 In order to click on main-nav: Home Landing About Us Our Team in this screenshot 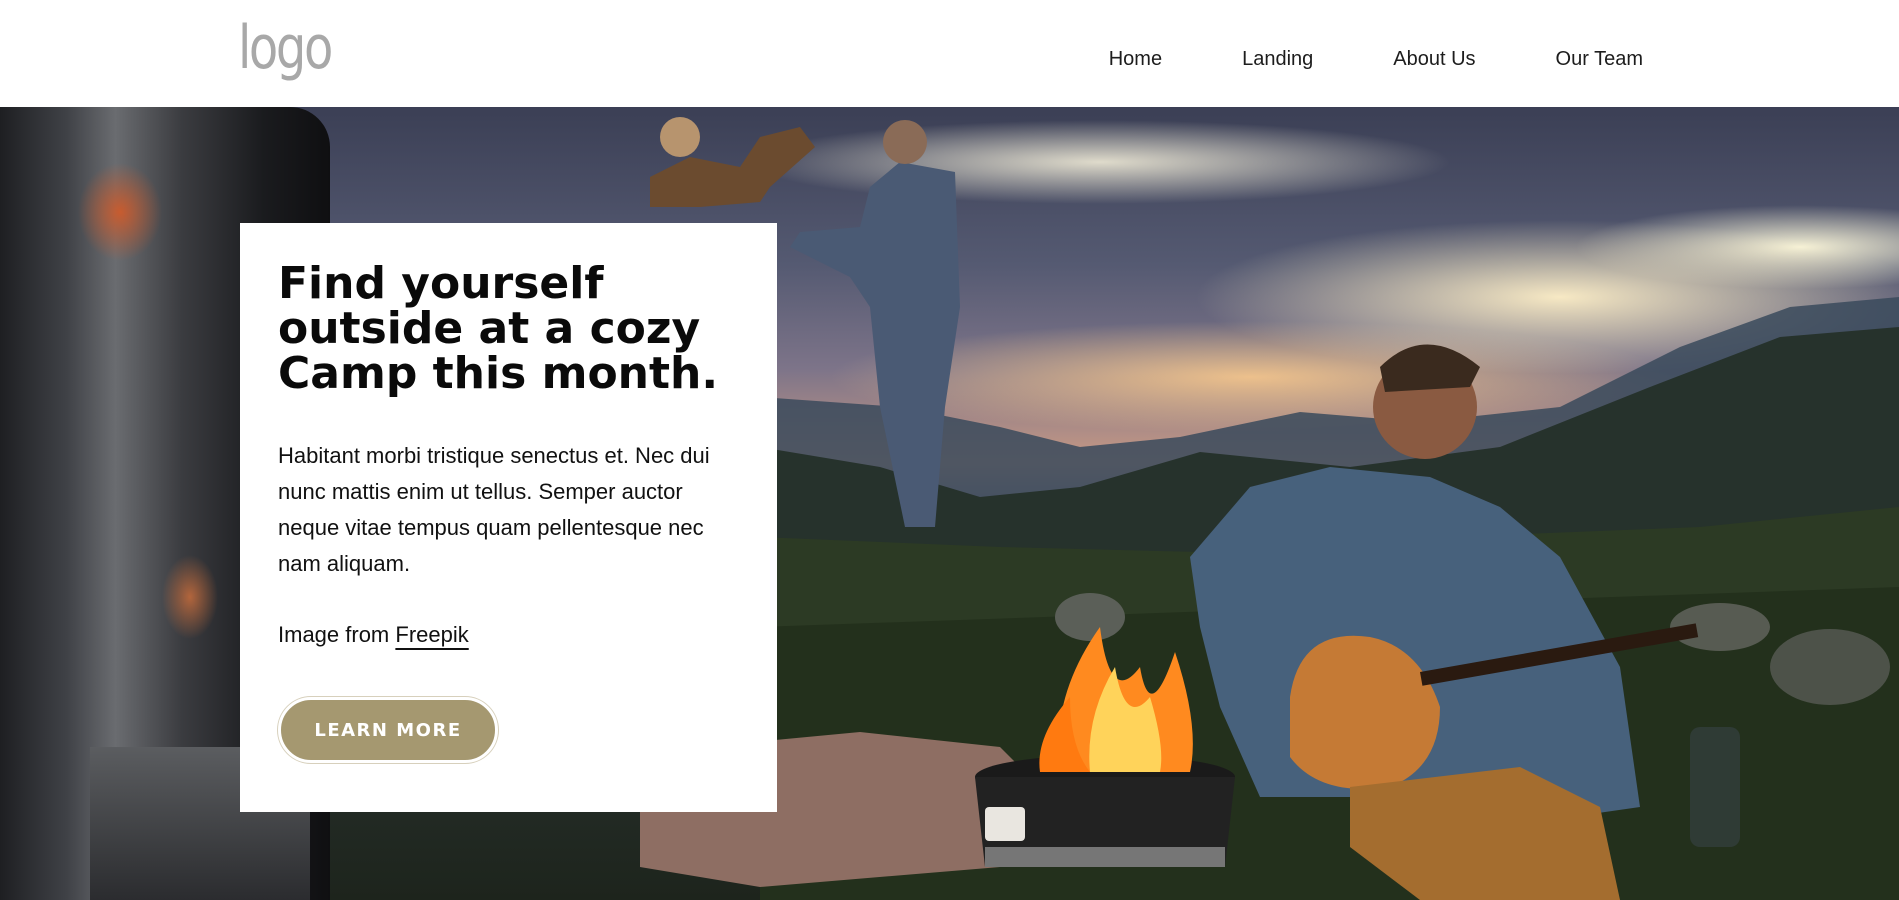, I will do `click(1376, 59)`.